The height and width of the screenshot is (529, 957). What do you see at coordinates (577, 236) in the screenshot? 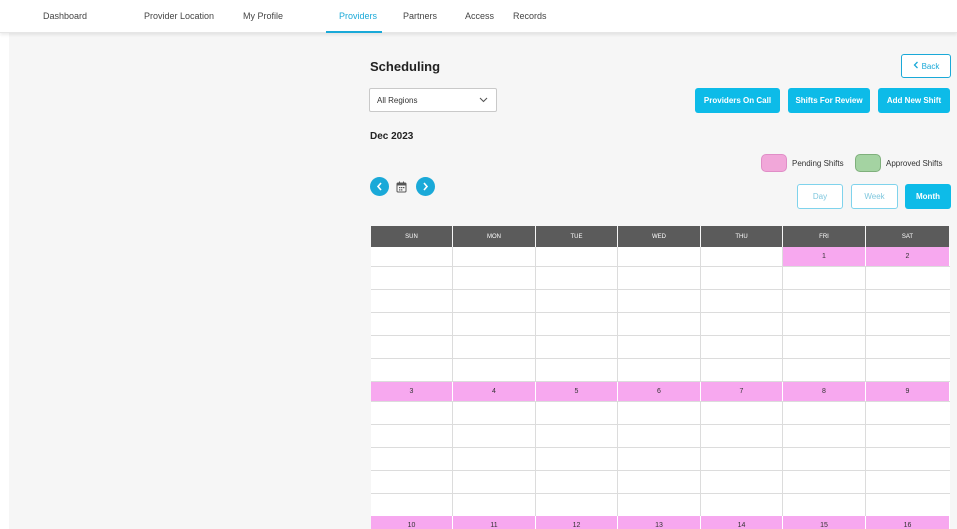
I see `weekday-header-tue: TUE` at bounding box center [577, 236].